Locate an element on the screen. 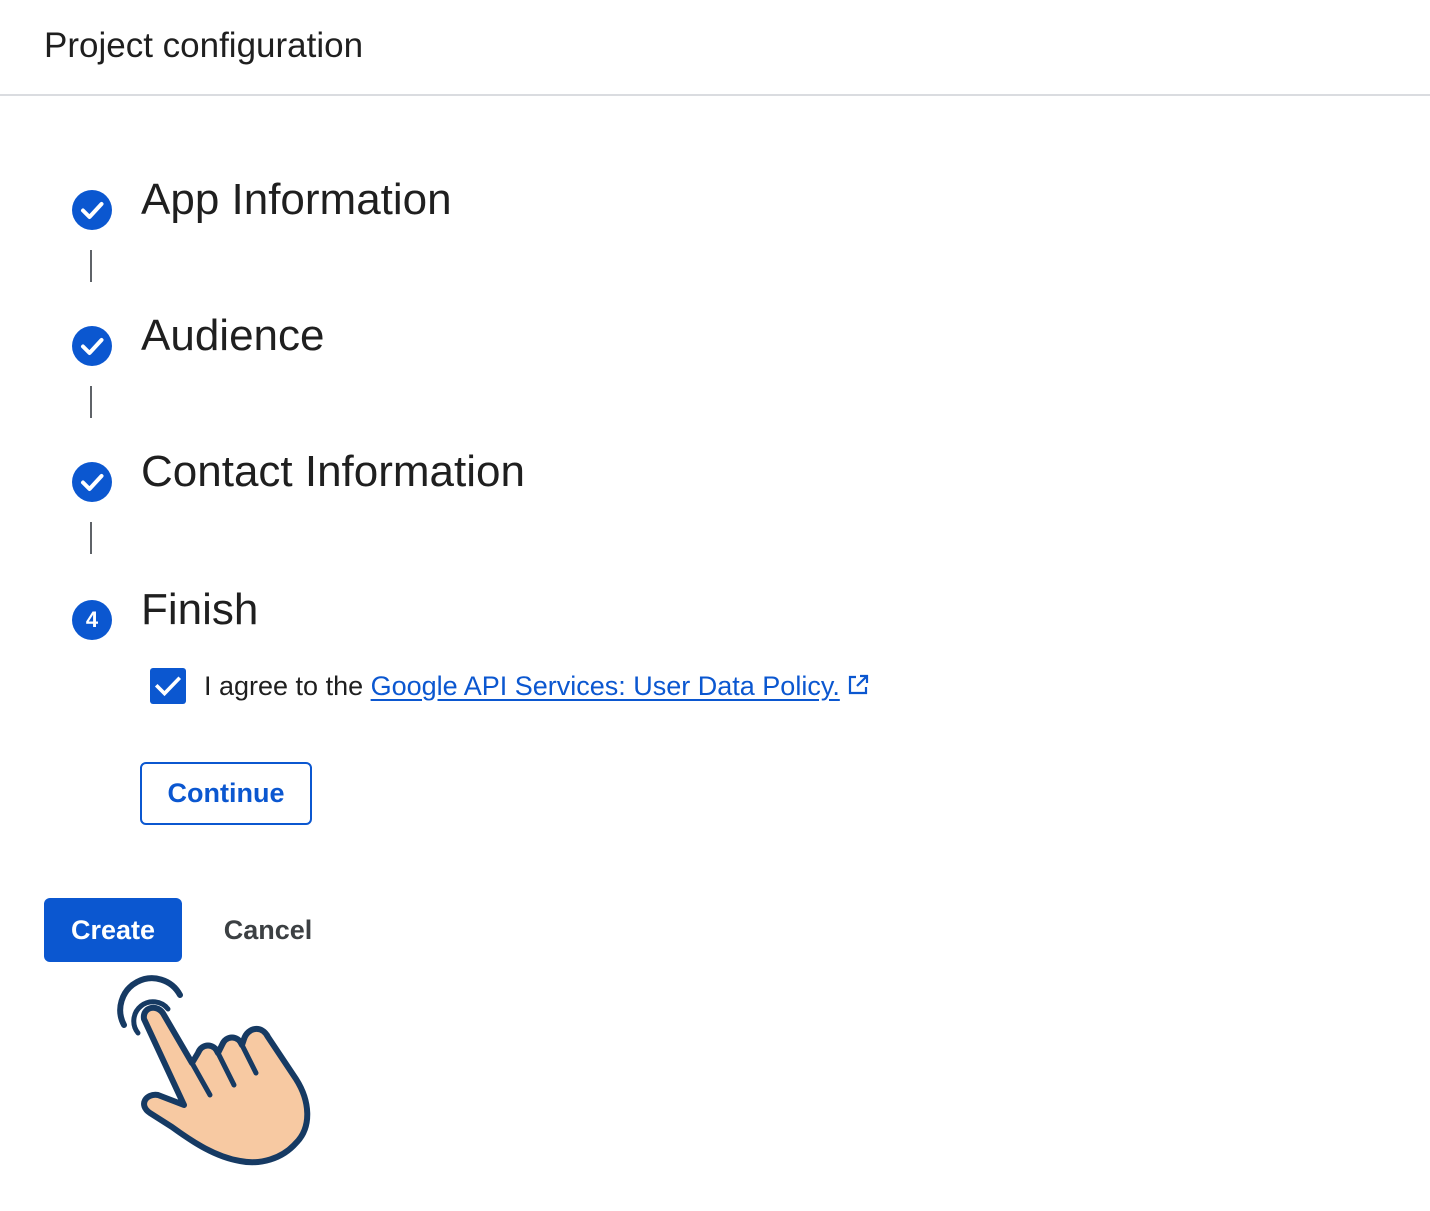 Image resolution: width=1430 pixels, height=1211 pixels. open-in-new-icon is located at coordinates (858, 685).